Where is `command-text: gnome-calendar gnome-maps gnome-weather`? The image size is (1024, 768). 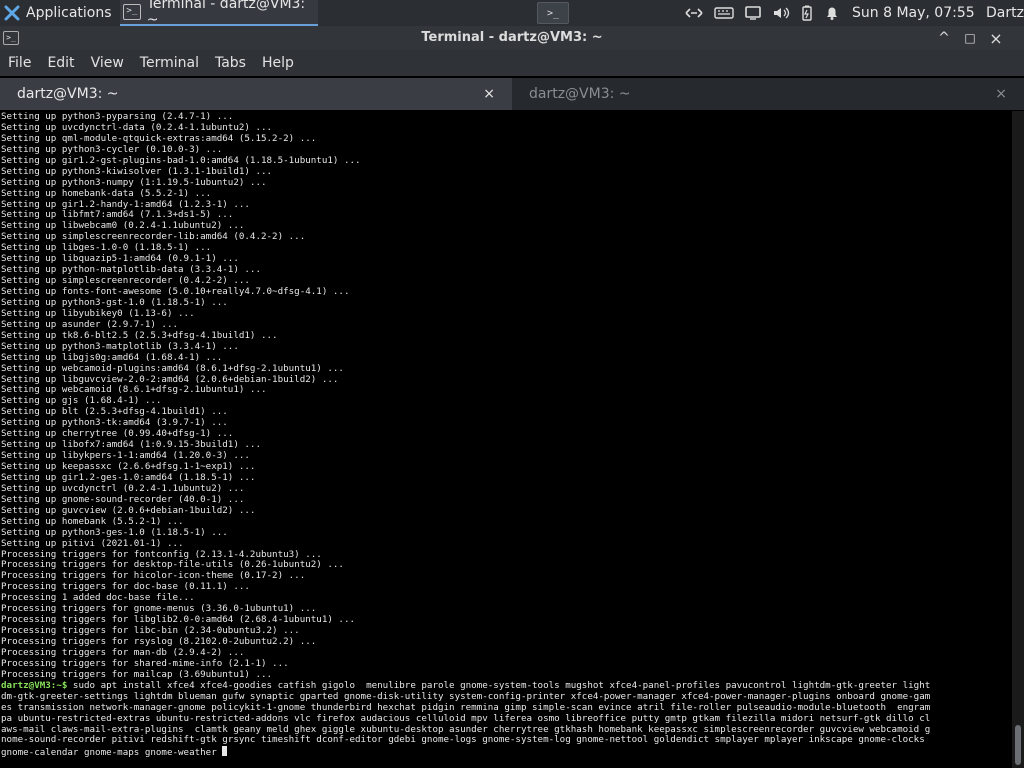 command-text: gnome-calendar gnome-maps gnome-weather is located at coordinates (112, 752).